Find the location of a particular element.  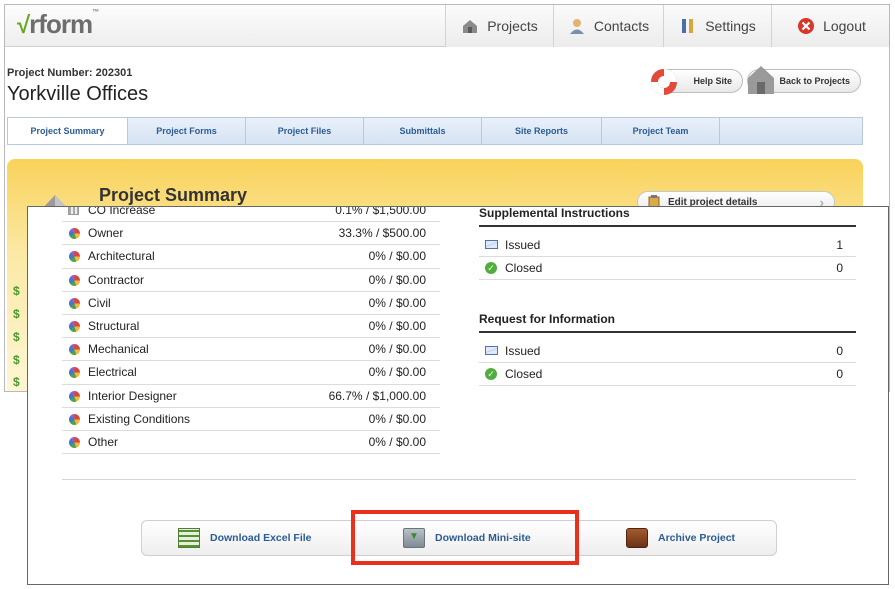

logo-text: rform is located at coordinates (61, 24).